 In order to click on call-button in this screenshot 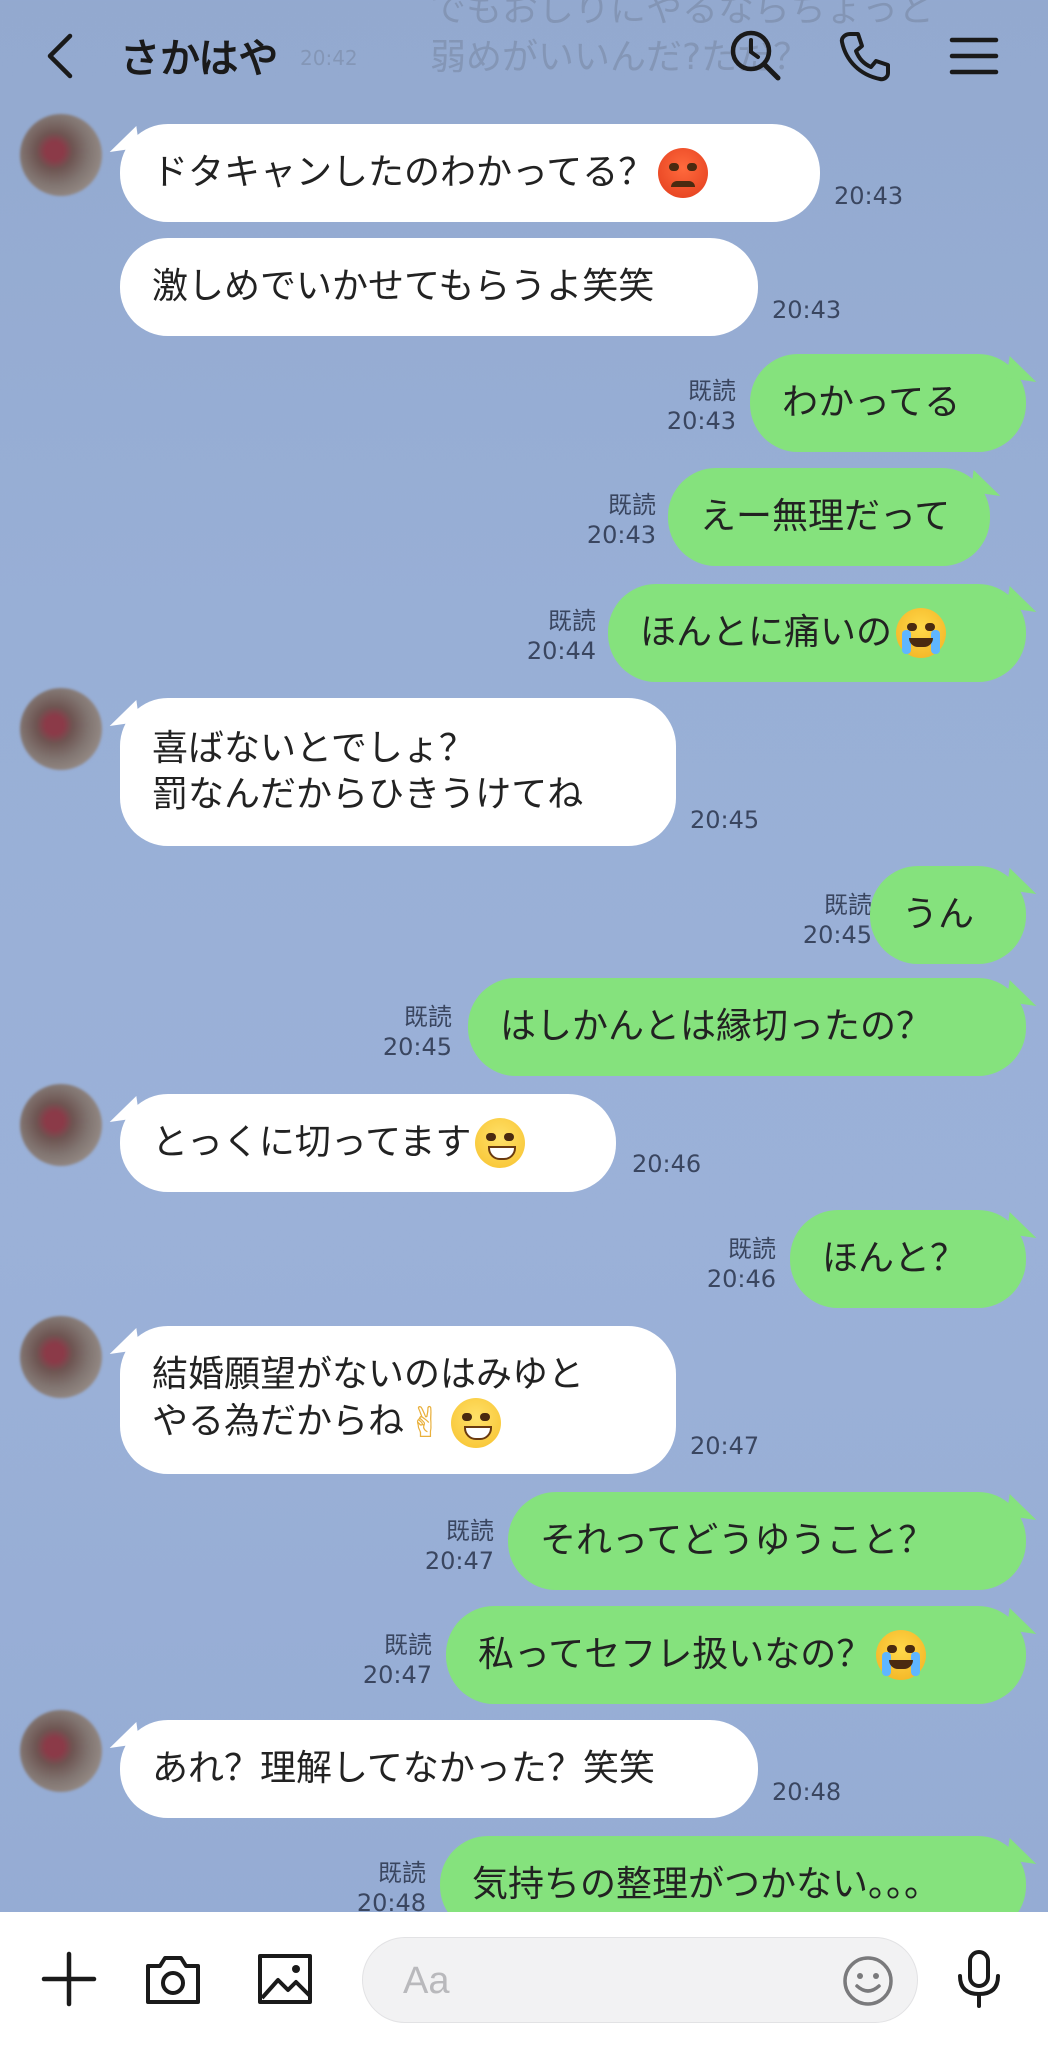, I will do `click(864, 56)`.